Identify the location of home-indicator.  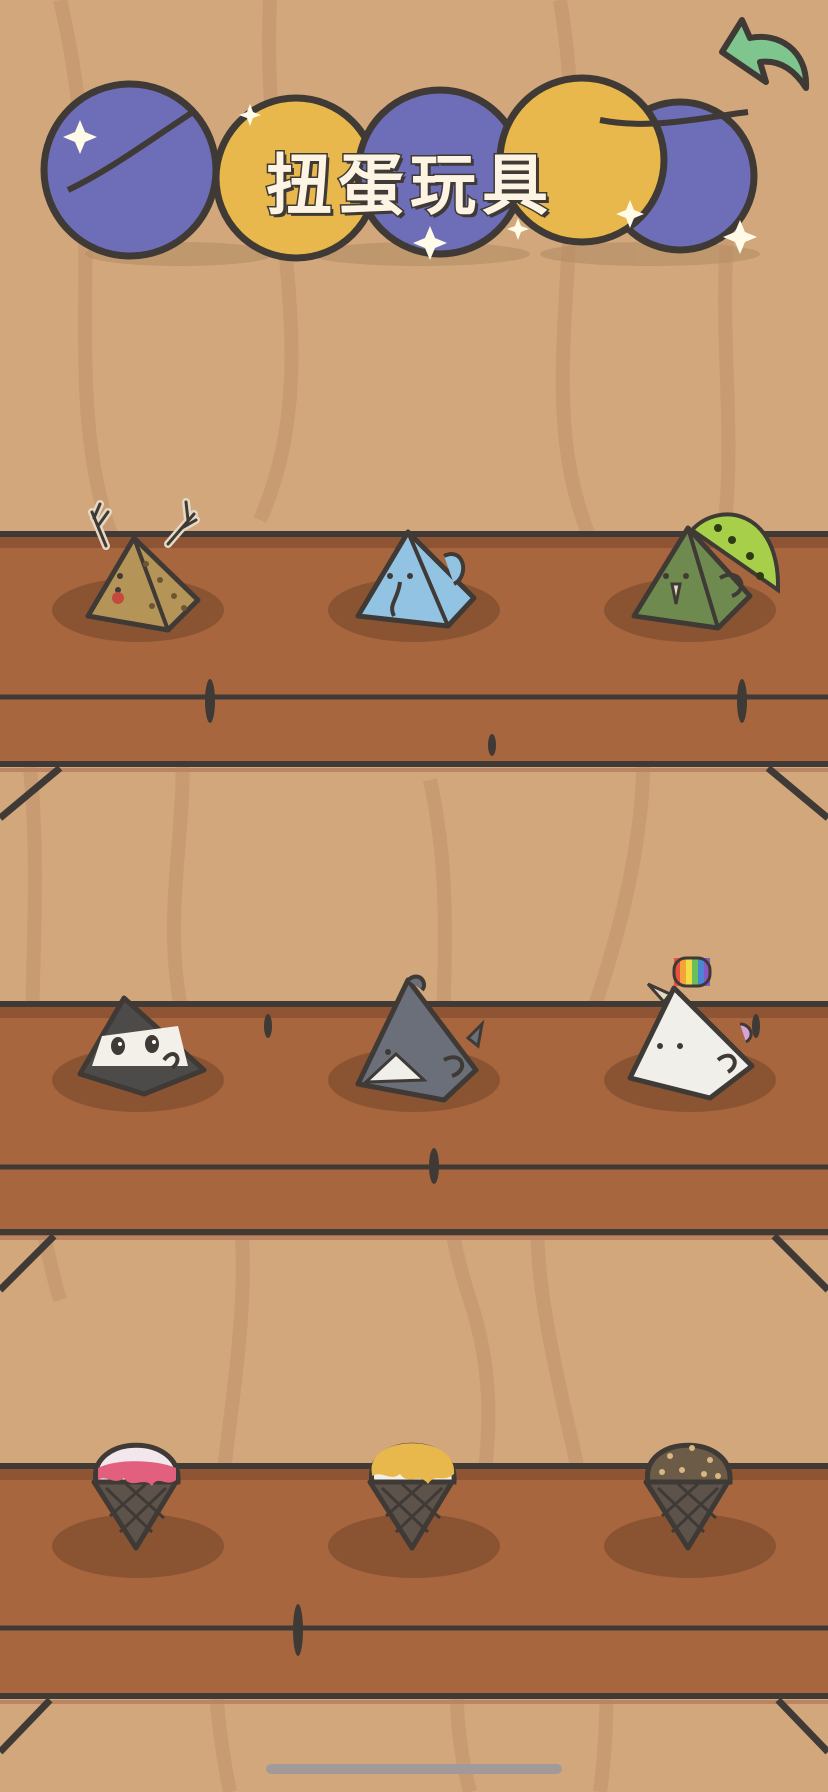
(414, 1769).